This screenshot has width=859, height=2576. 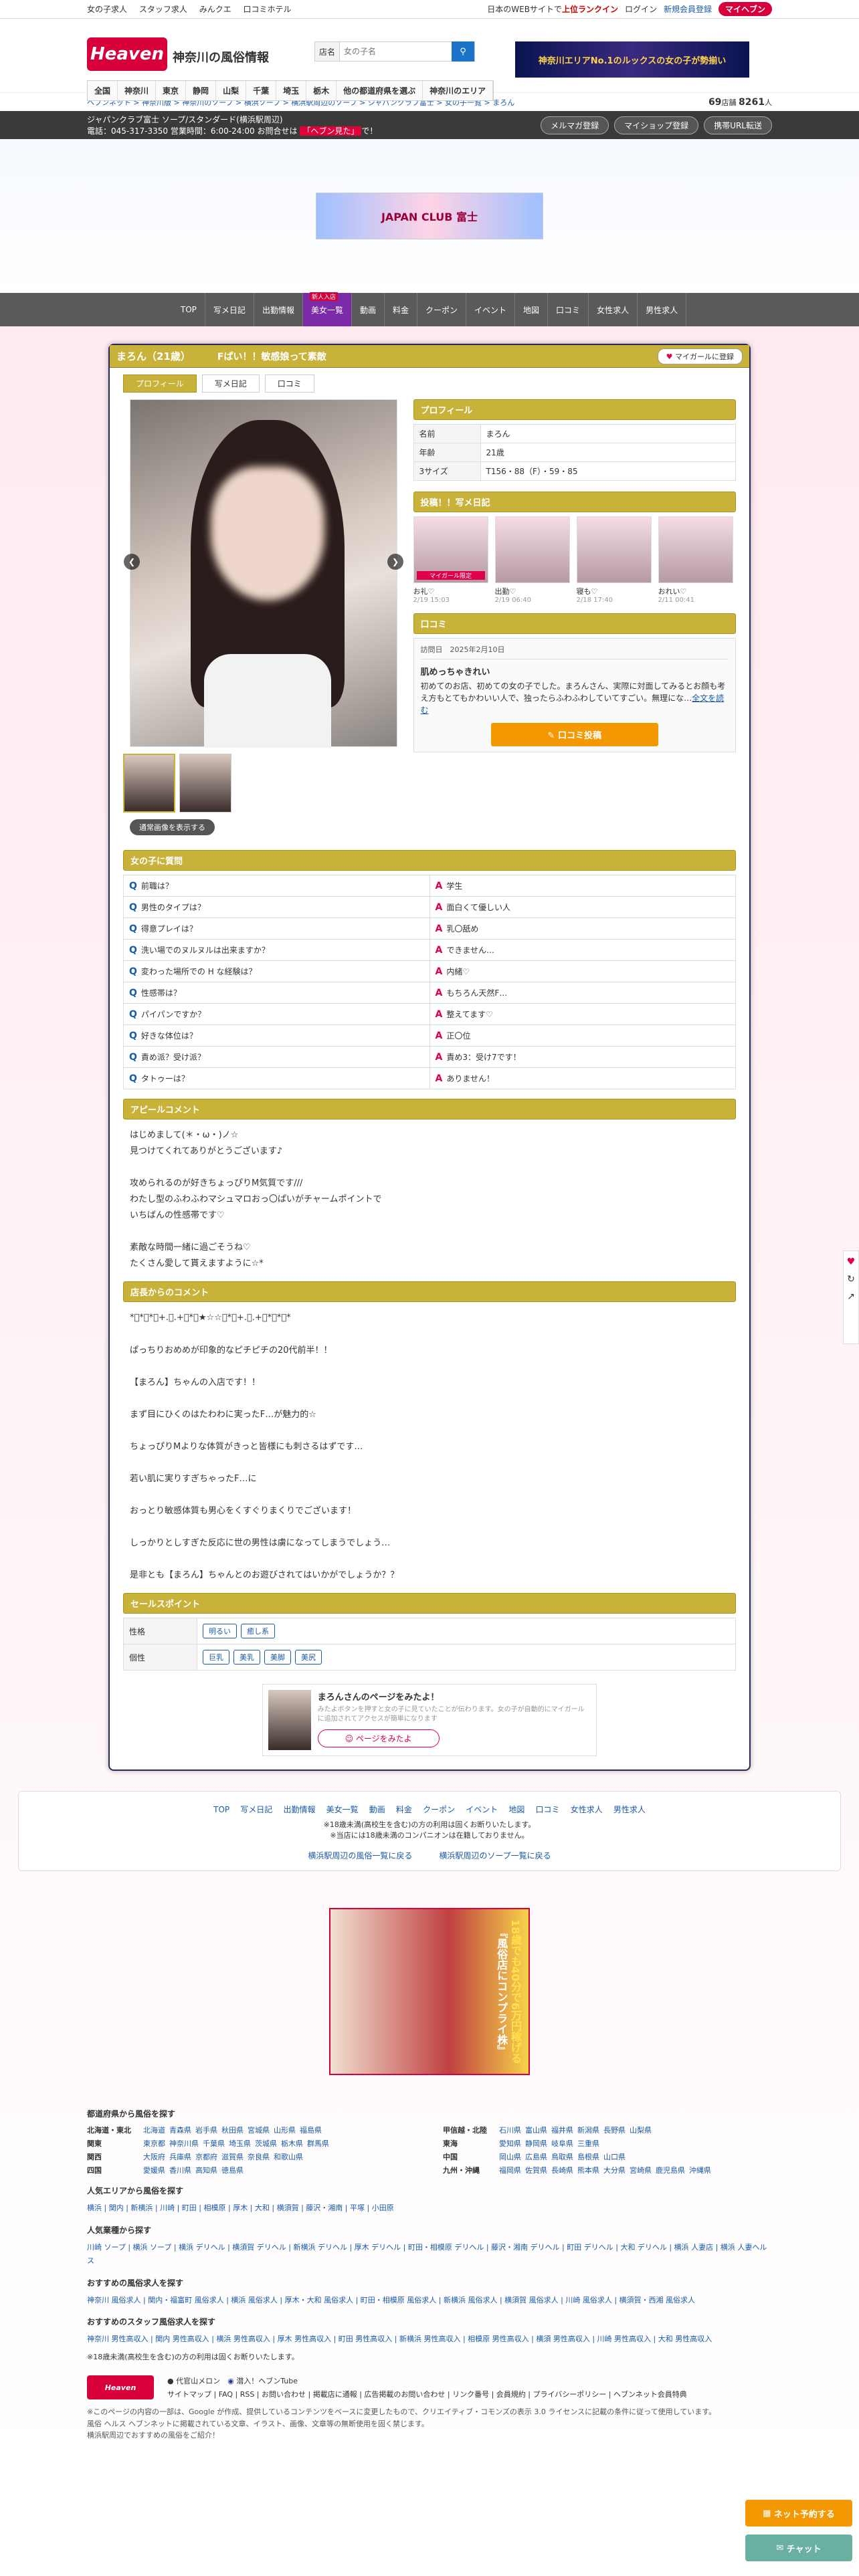 What do you see at coordinates (231, 90) in the screenshot?
I see `area-nav-item: 山梨` at bounding box center [231, 90].